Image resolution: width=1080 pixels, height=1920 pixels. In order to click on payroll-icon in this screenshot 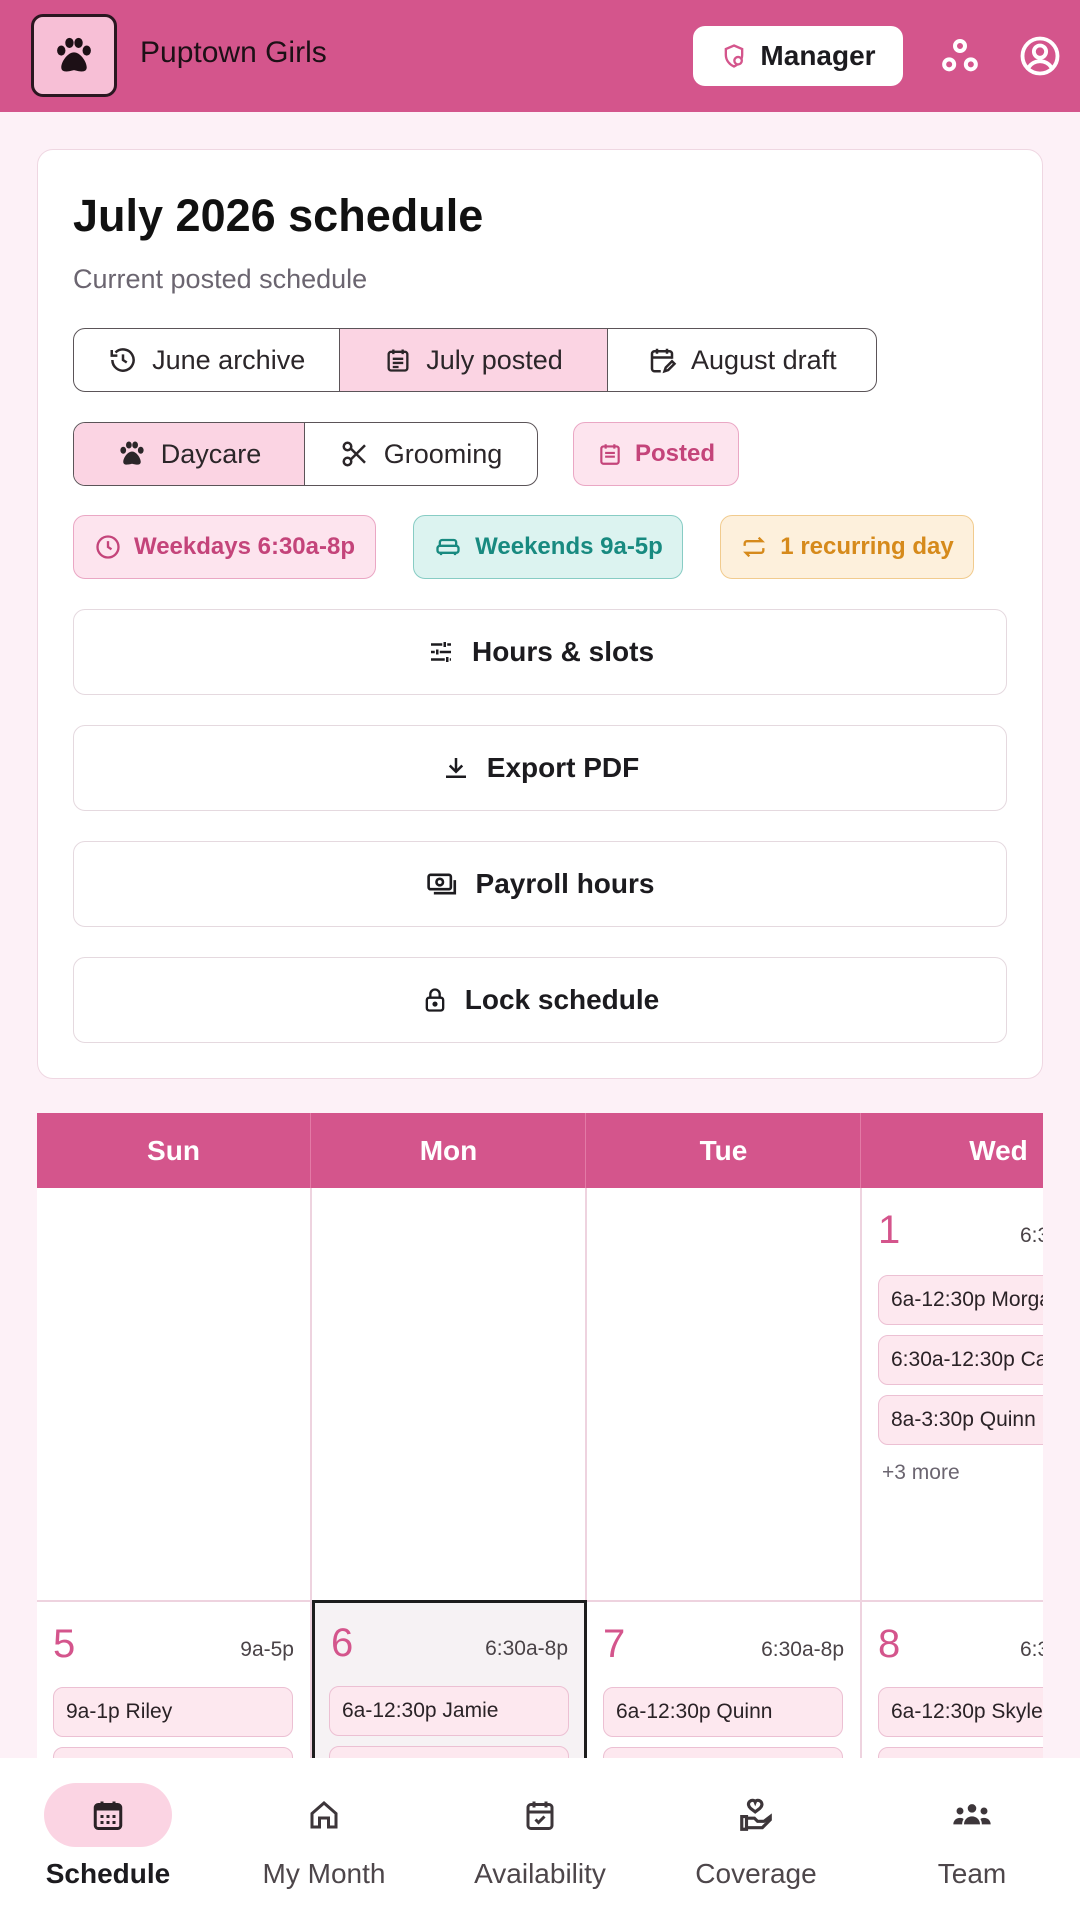, I will do `click(443, 884)`.